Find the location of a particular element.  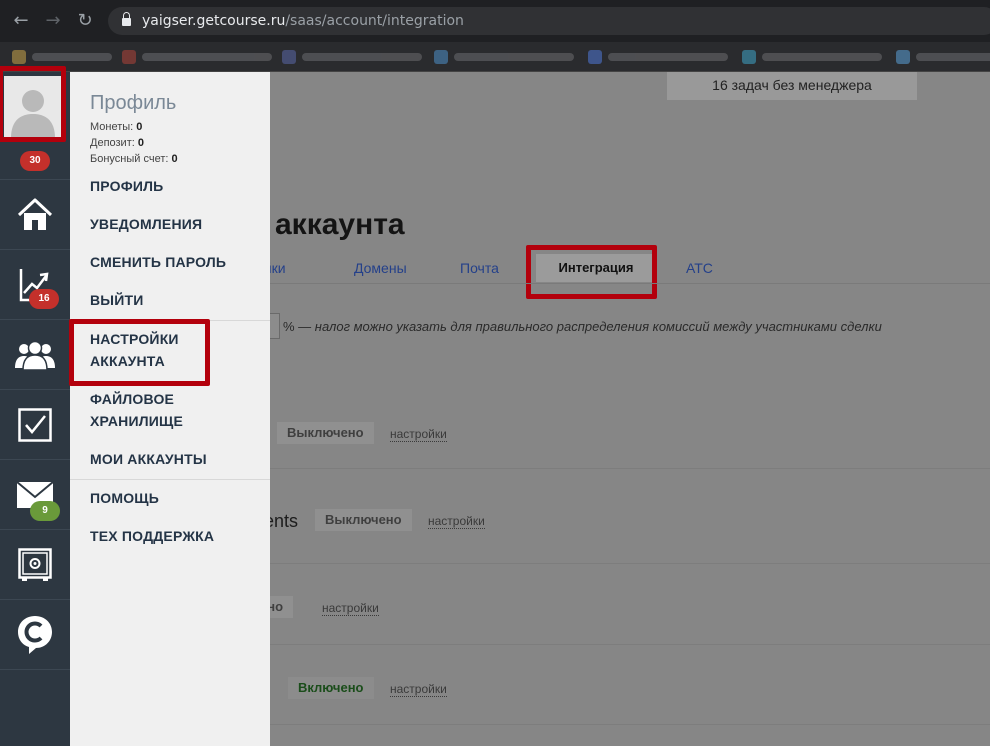

bonus-stat: Бонусный счет: 0 is located at coordinates (134, 159).